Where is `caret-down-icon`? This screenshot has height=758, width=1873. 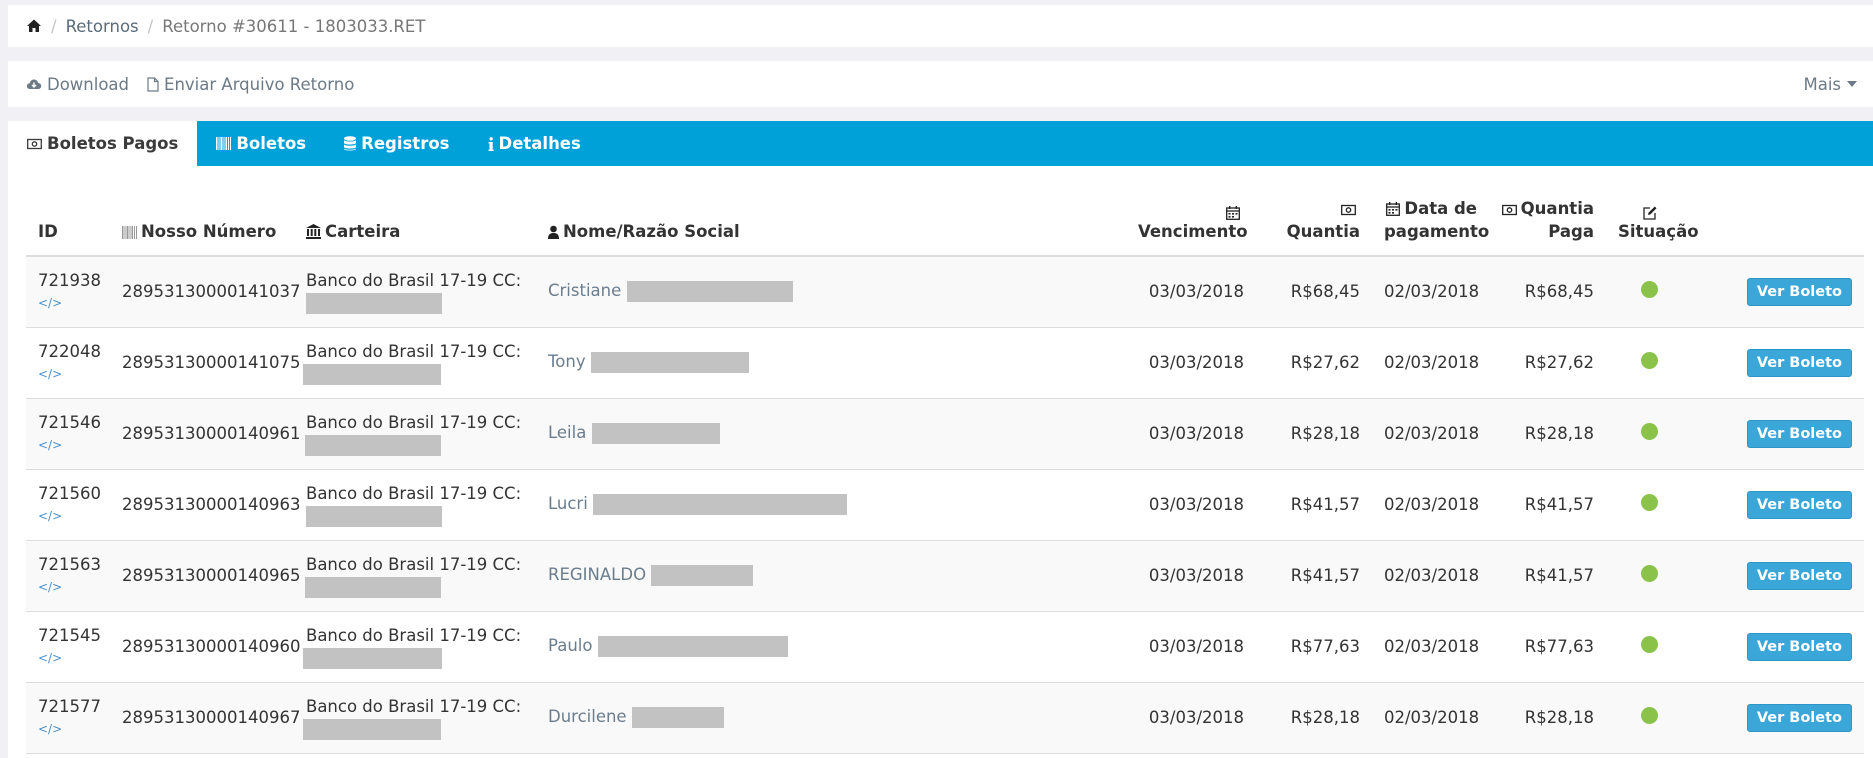
caret-down-icon is located at coordinates (1852, 84).